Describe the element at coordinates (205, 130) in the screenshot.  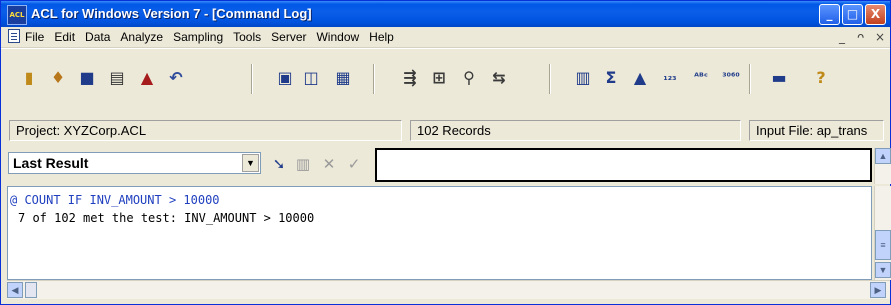
I see `project-panel: Project: XYZCorp.ACL` at that location.